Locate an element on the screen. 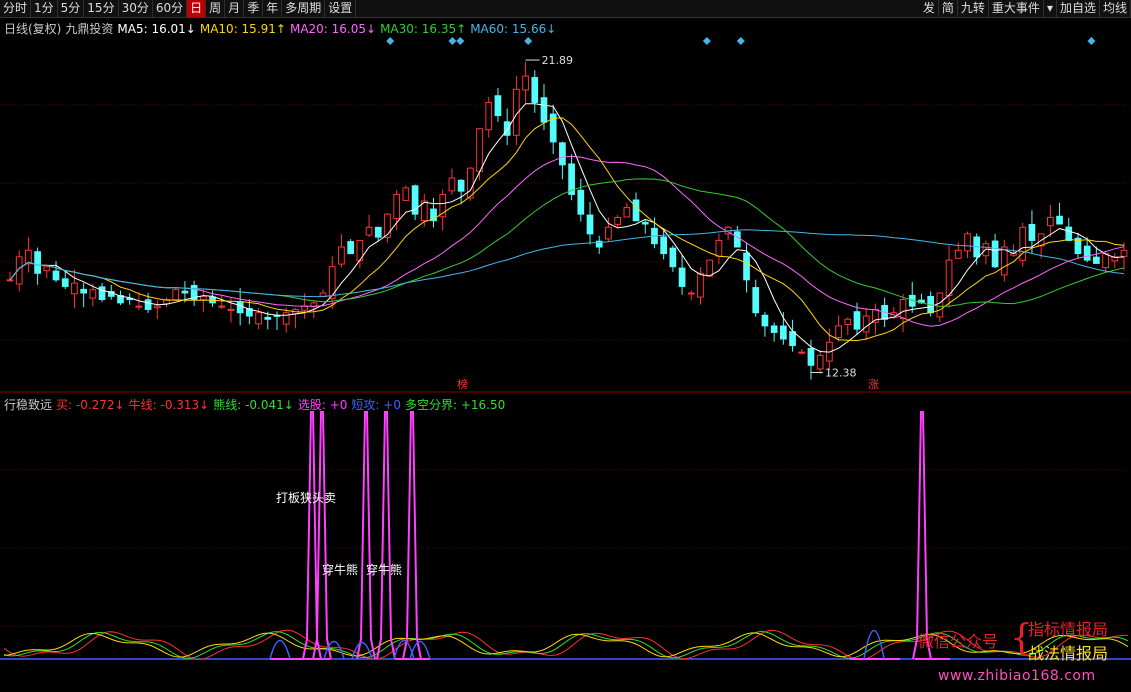 This screenshot has height=692, width=1131. watermark-wechat: 微信公众号 is located at coordinates (958, 641).